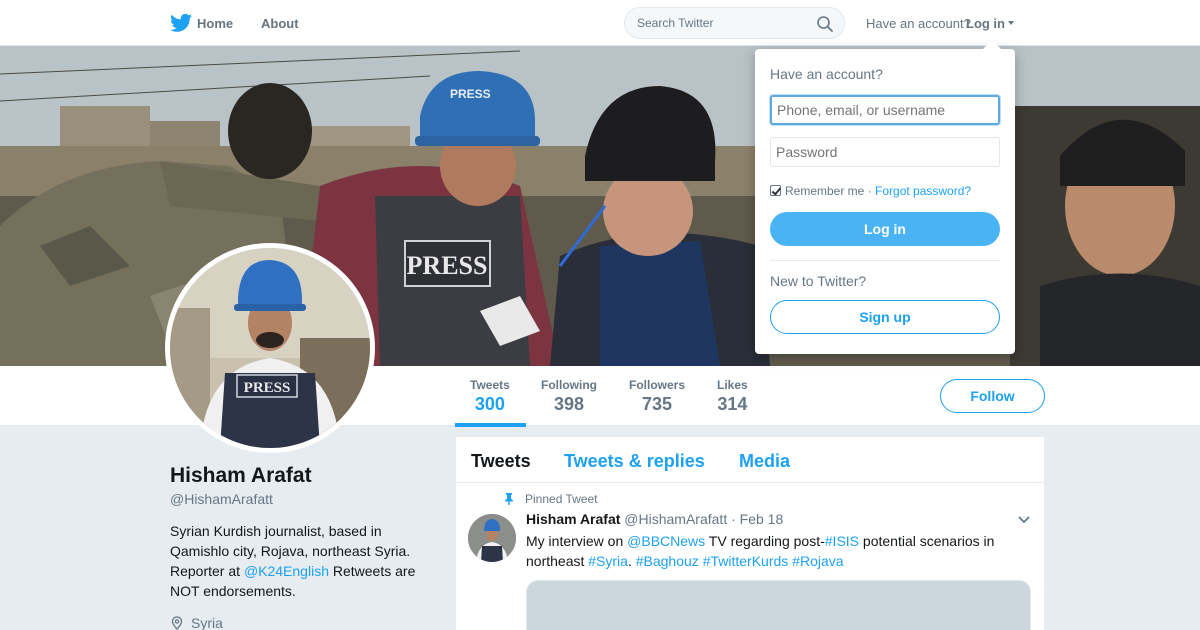 The image size is (1200, 630). What do you see at coordinates (885, 152) in the screenshot?
I see `password-field` at bounding box center [885, 152].